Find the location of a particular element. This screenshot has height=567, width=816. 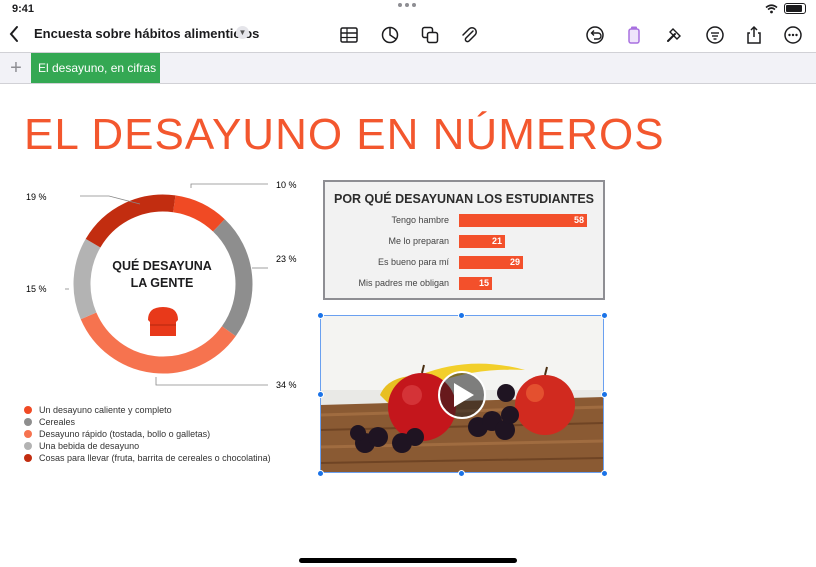

bar-category-label: Es bueno para mí is located at coordinates (413, 262).